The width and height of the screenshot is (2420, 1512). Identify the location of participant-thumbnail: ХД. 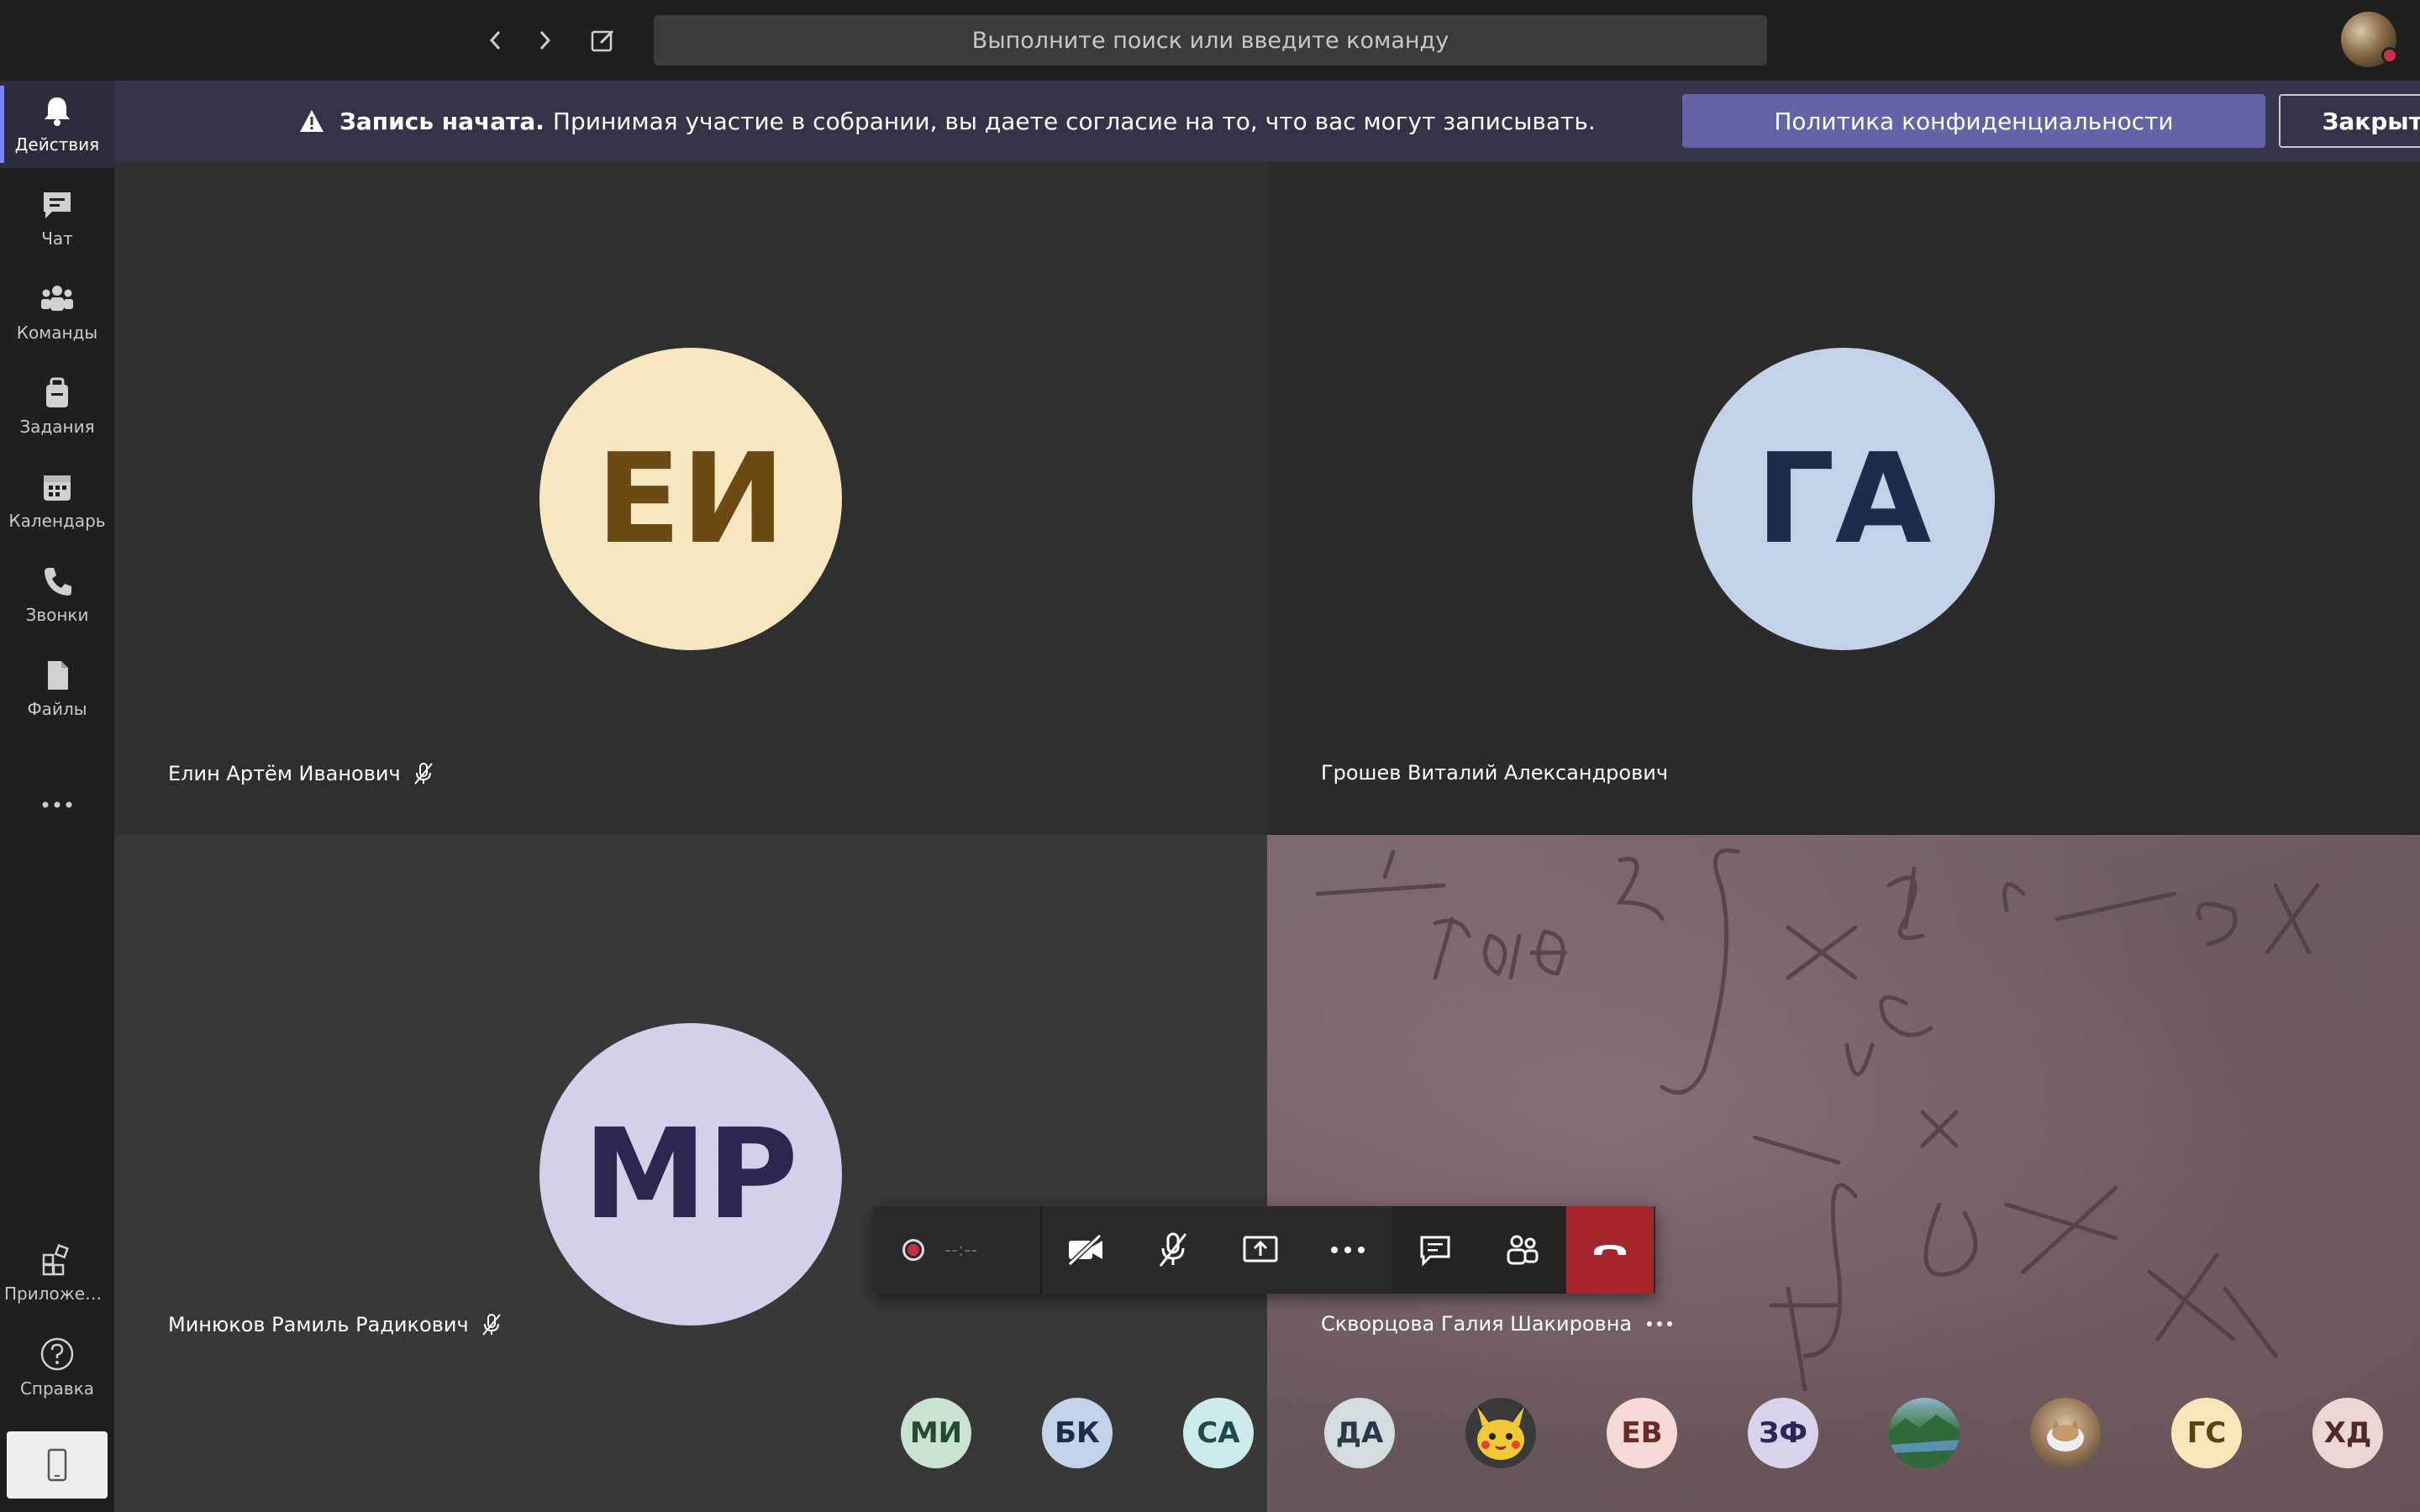
(2347, 1433).